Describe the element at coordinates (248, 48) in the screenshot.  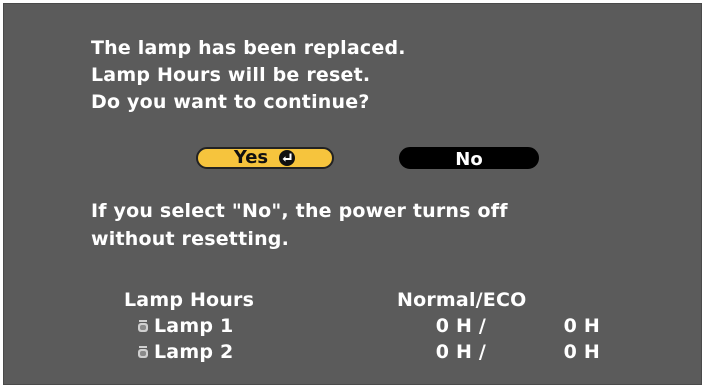
I see `message-line-1: The lamp has been replaced.` at that location.